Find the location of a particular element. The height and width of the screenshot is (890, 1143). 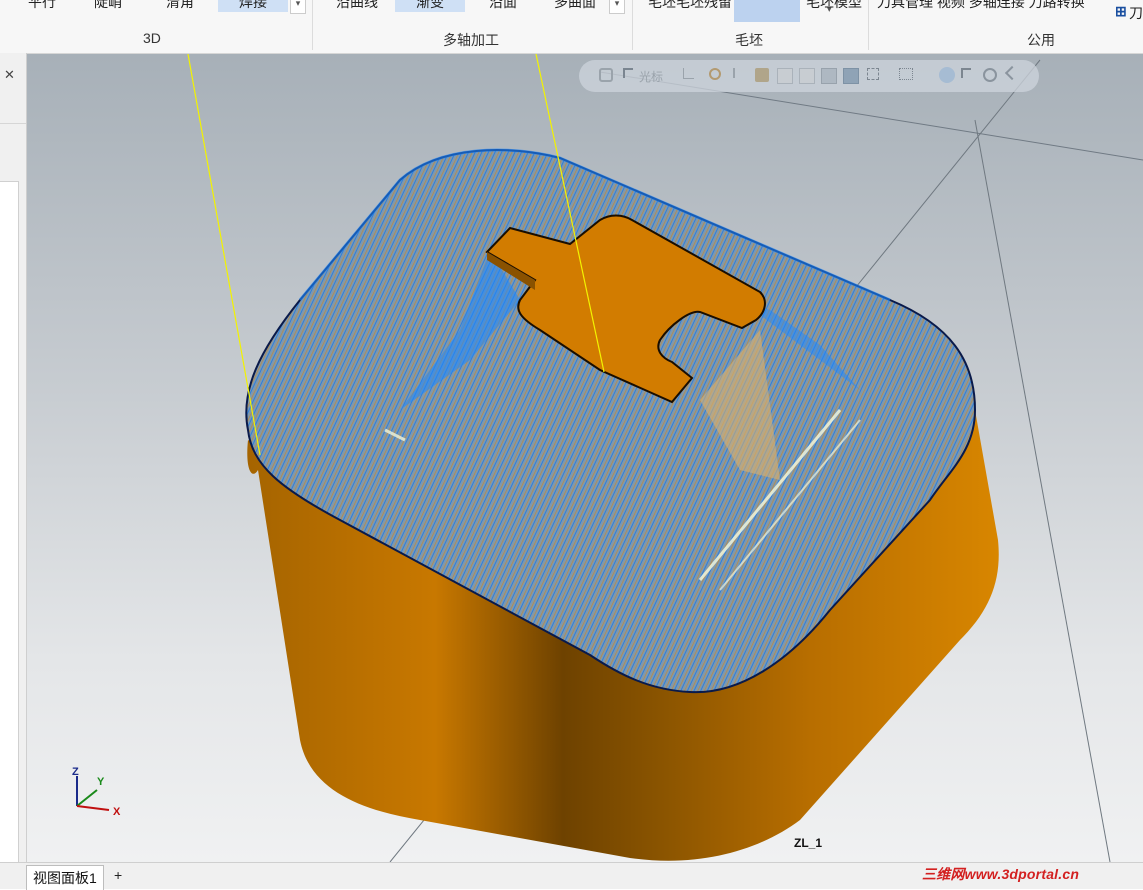

morph-button: 渐变 is located at coordinates (430, 6).